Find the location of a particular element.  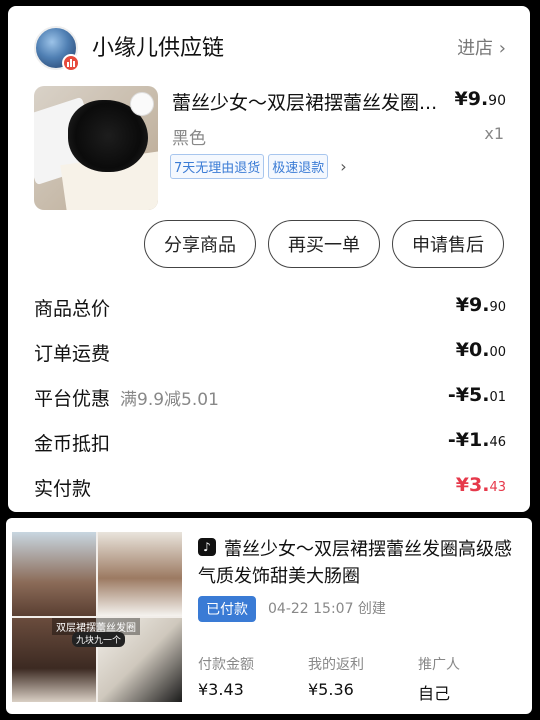

tag-refund: 极速退款 is located at coordinates (298, 166).